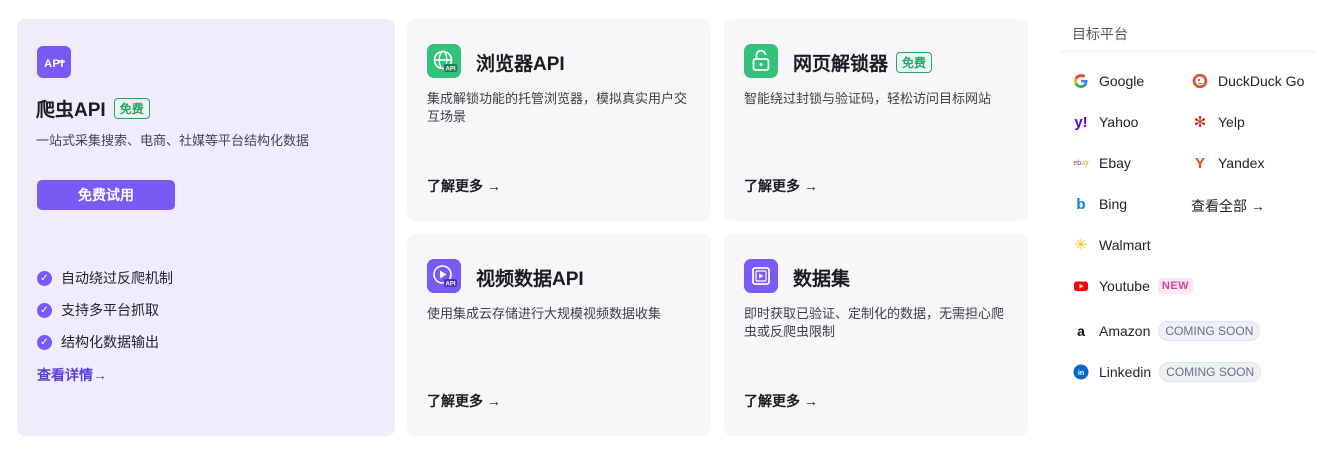  Describe the element at coordinates (1200, 122) in the screenshot. I see `yelp-icon: ✻` at that location.